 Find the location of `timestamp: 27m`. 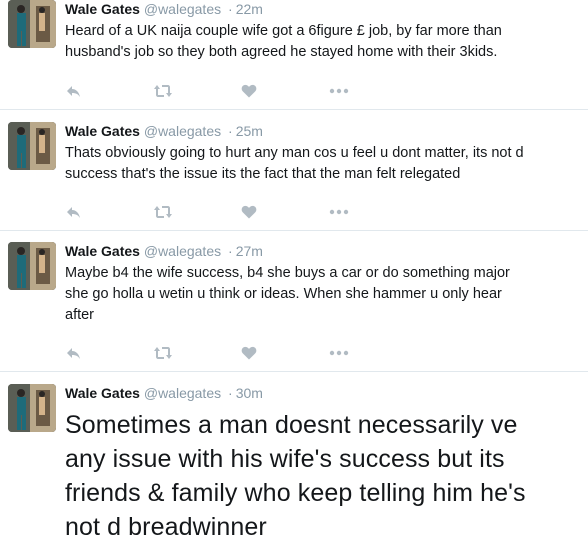

timestamp: 27m is located at coordinates (249, 251).